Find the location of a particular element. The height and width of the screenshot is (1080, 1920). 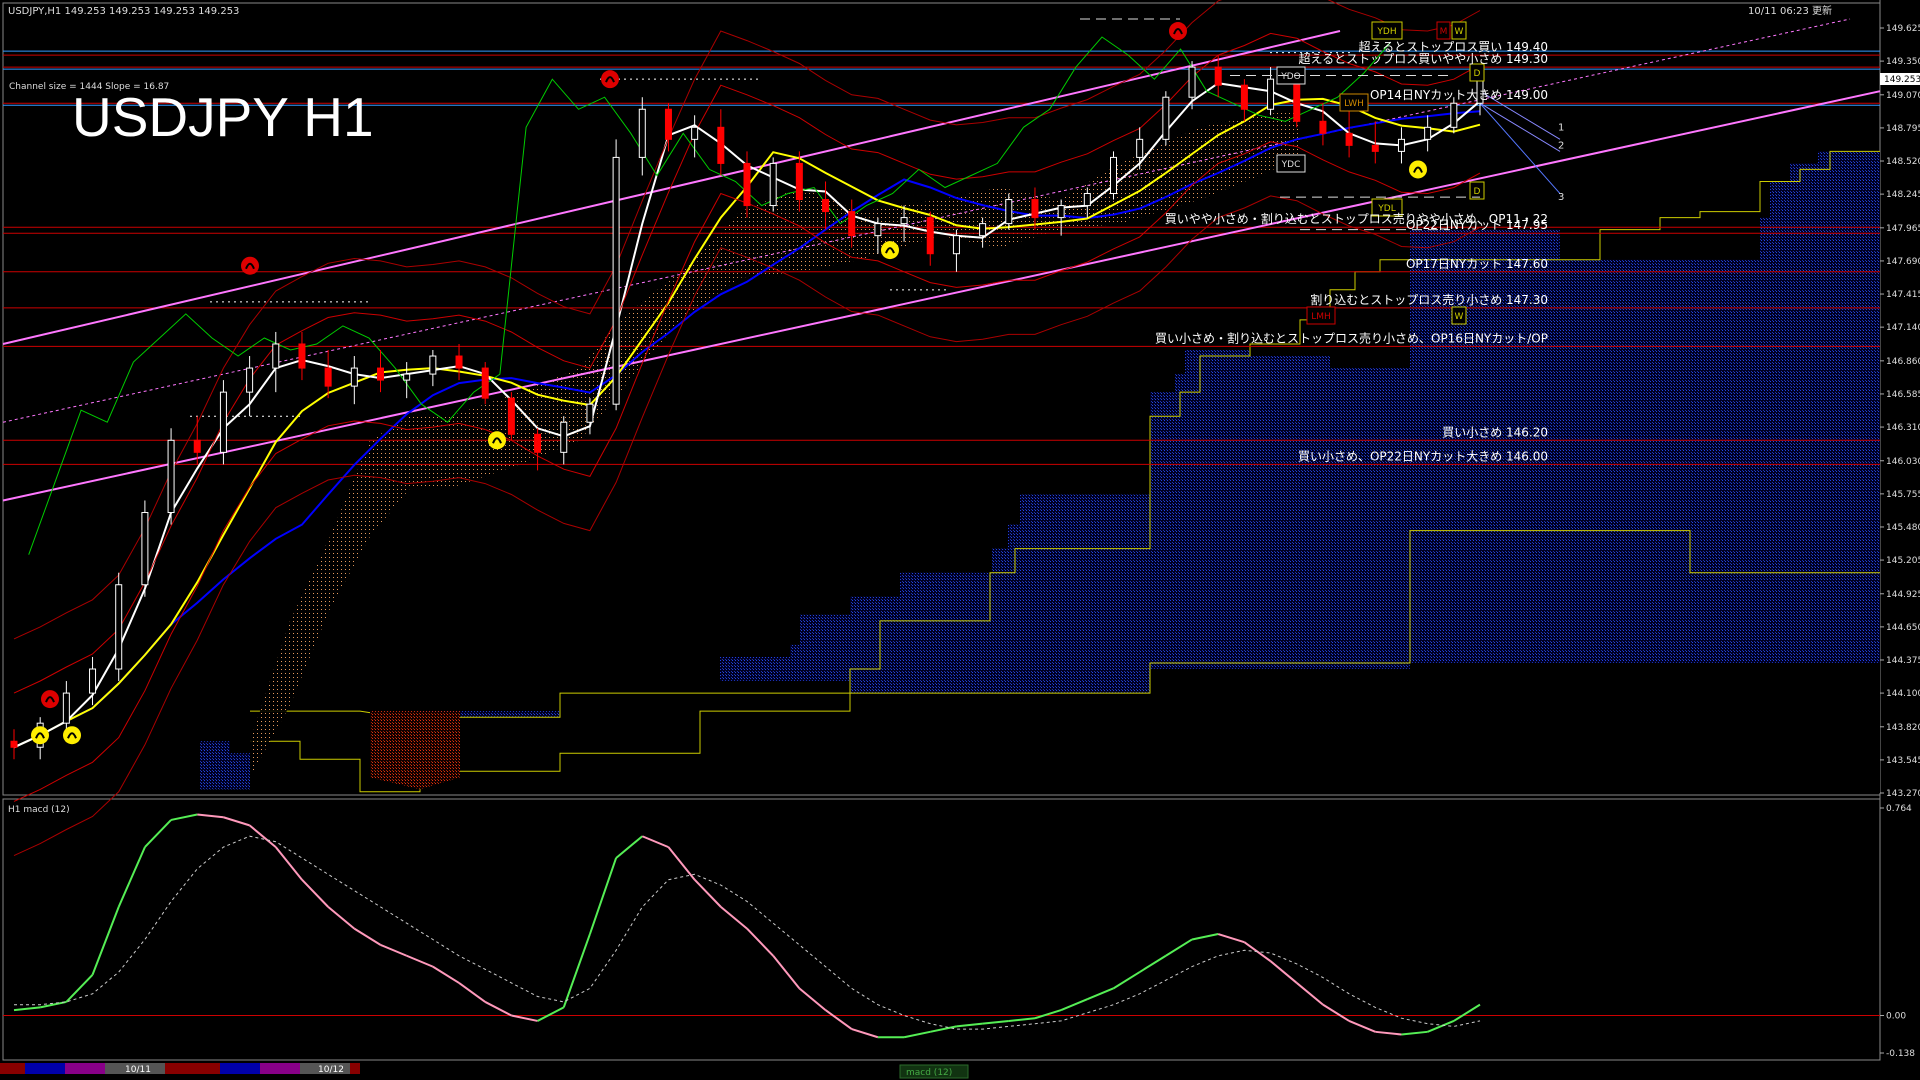

macd-title: H1 macd (12) is located at coordinates (39, 810).